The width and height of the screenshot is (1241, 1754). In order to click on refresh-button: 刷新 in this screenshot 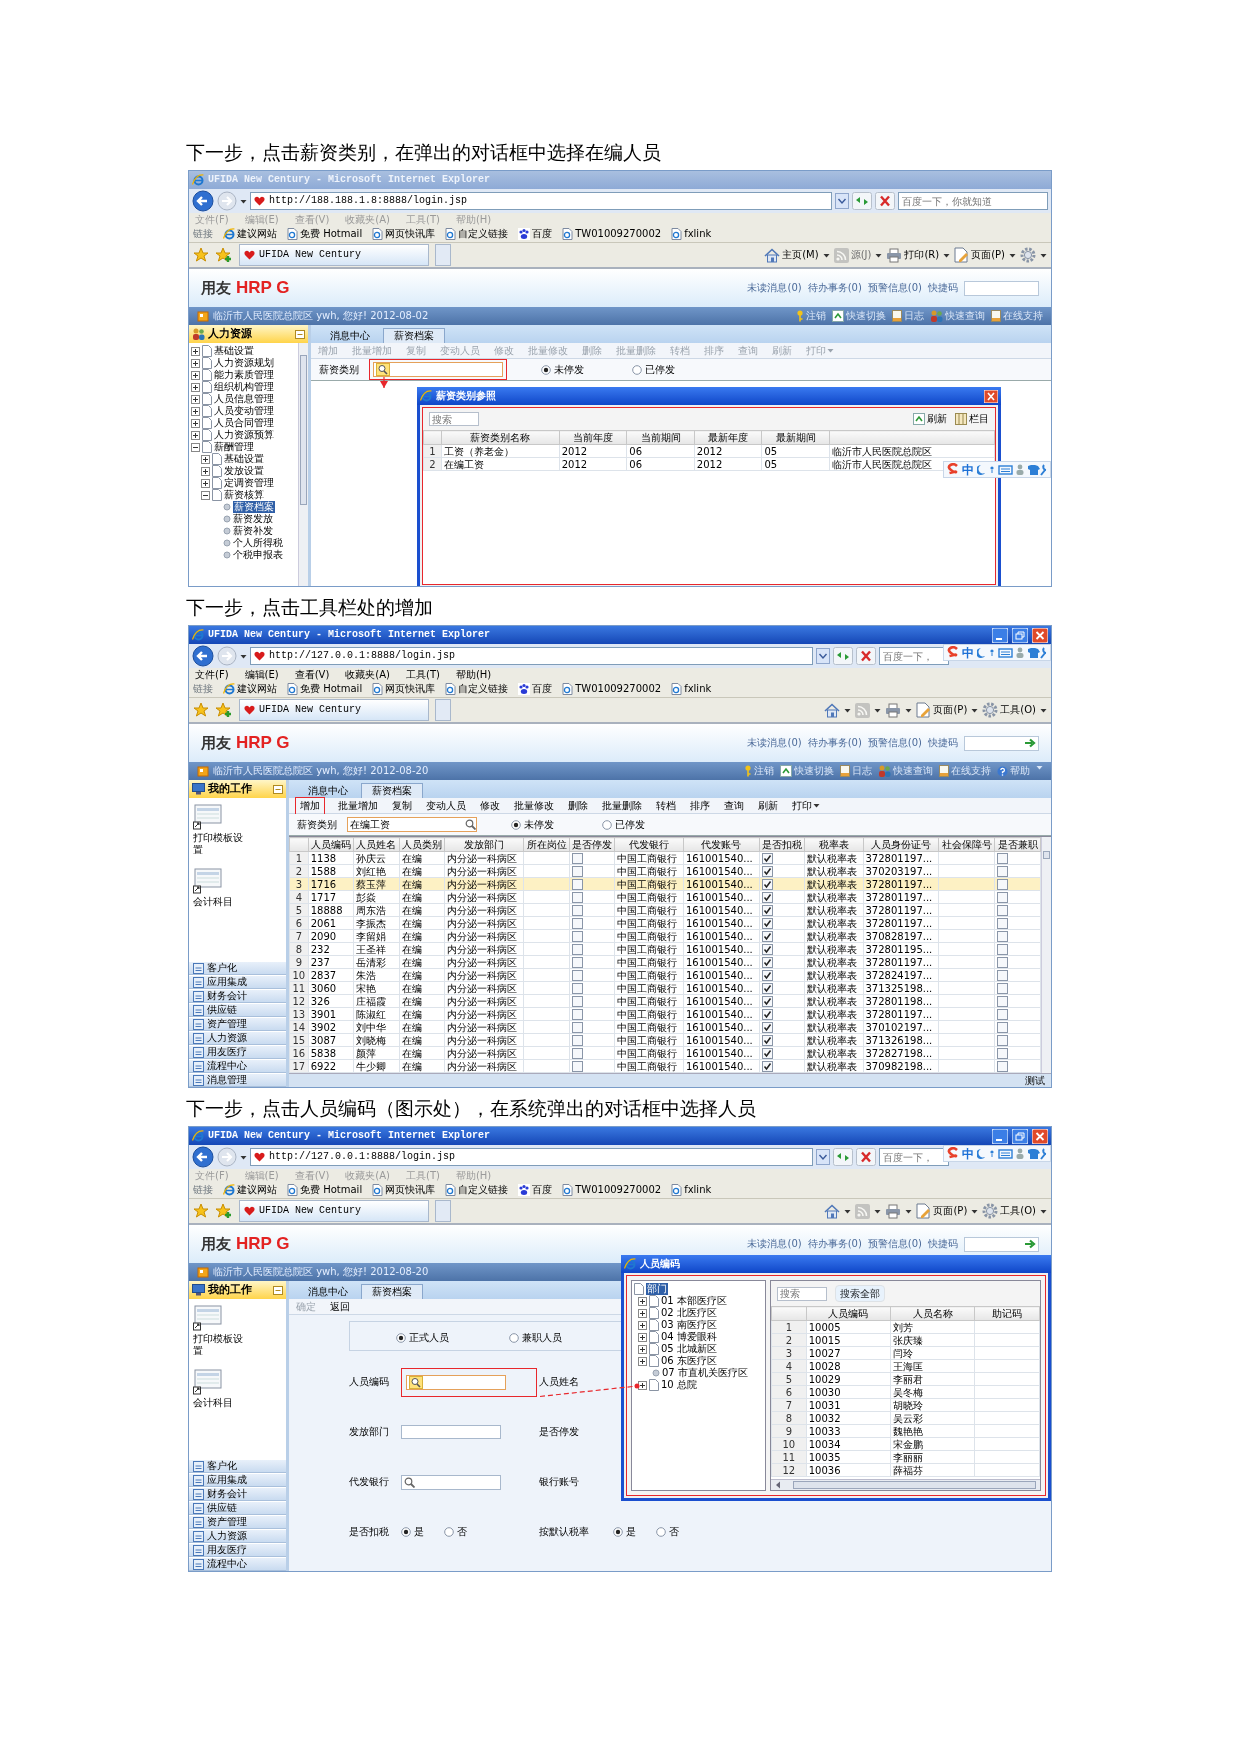, I will do `click(930, 419)`.